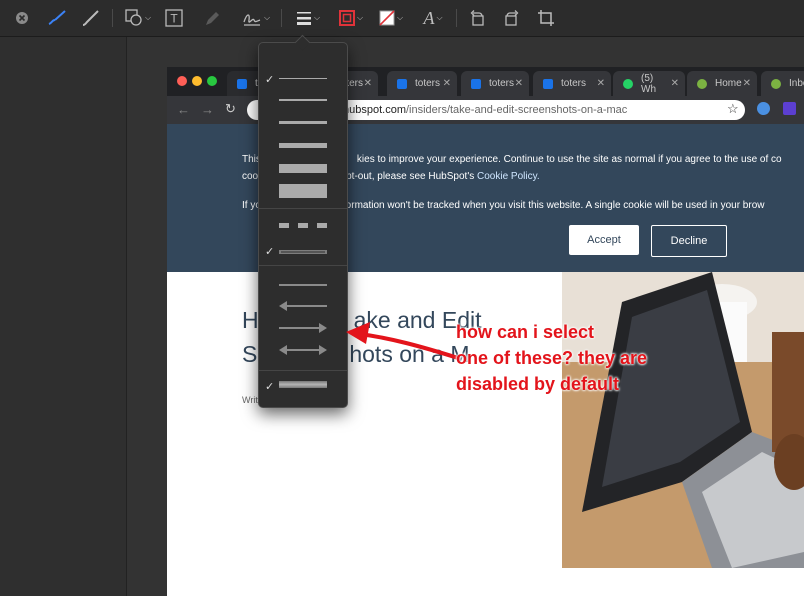  I want to click on fill-color-icon: ⌵, so click(391, 18).